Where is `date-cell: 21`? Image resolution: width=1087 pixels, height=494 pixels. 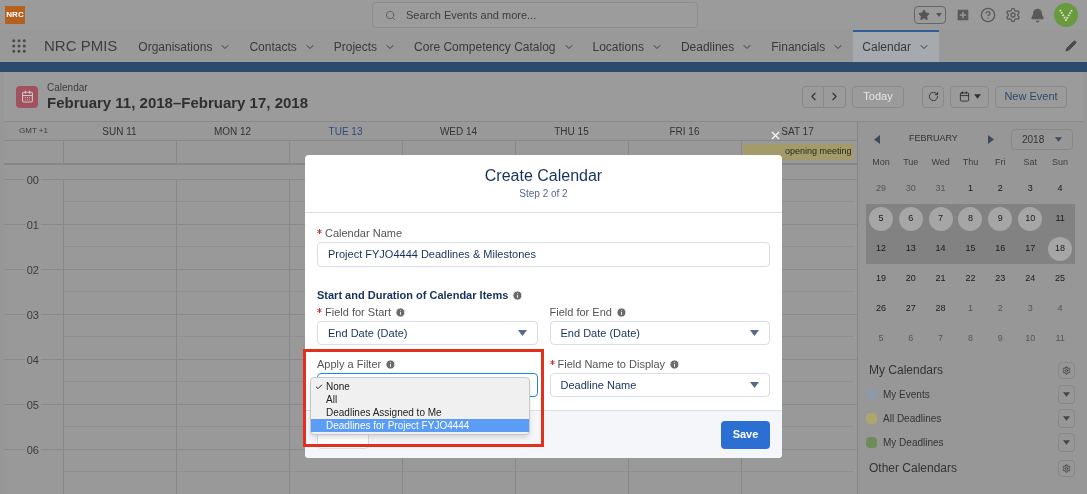 date-cell: 21 is located at coordinates (940, 279).